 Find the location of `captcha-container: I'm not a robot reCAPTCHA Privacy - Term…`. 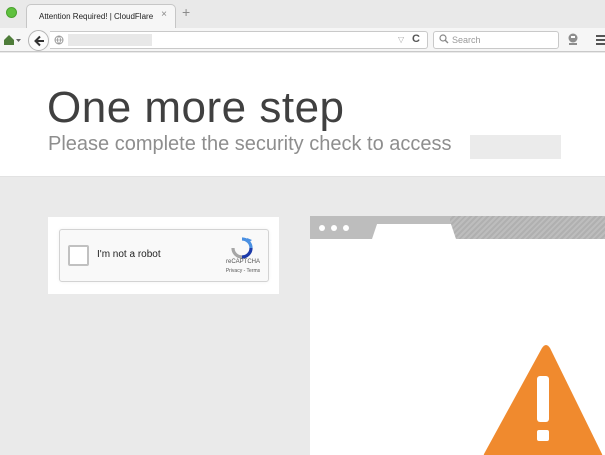

captcha-container: I'm not a robot reCAPTCHA Privacy - Term… is located at coordinates (163, 255).